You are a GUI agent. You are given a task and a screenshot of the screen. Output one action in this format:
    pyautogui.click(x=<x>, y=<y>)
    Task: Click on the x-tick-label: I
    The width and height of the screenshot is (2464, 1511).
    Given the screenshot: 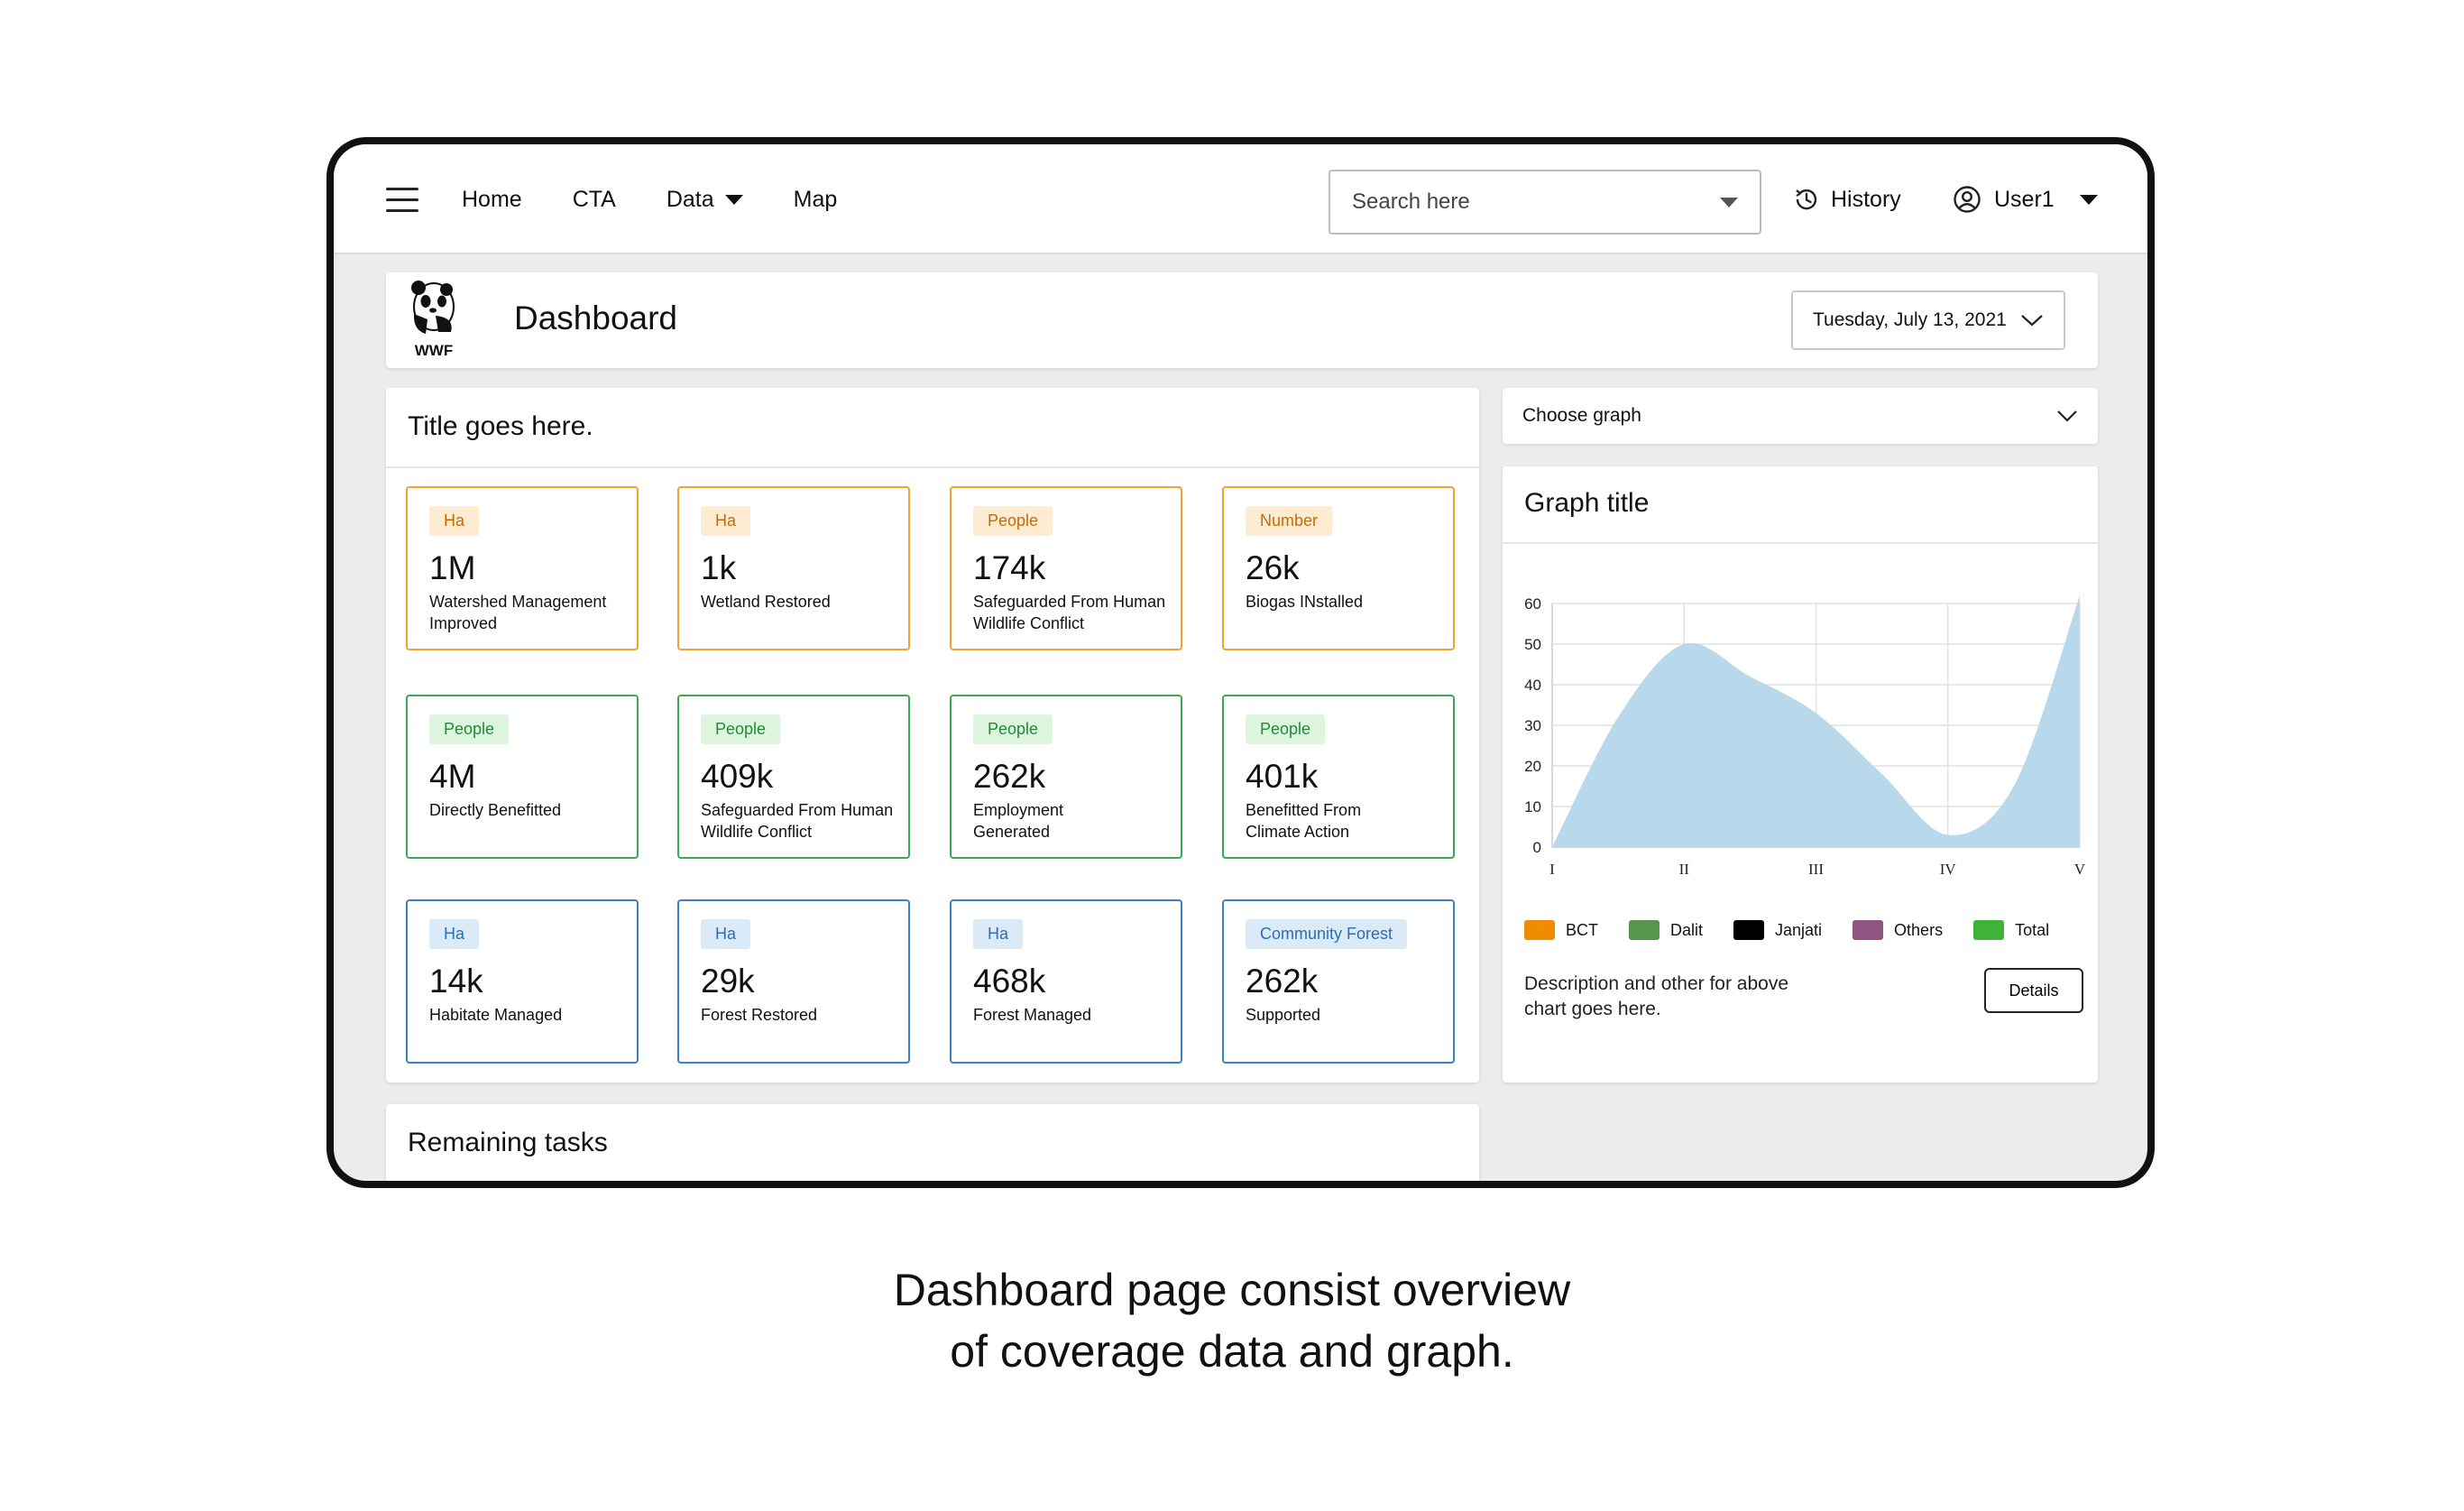 What is the action you would take?
    pyautogui.click(x=1552, y=869)
    